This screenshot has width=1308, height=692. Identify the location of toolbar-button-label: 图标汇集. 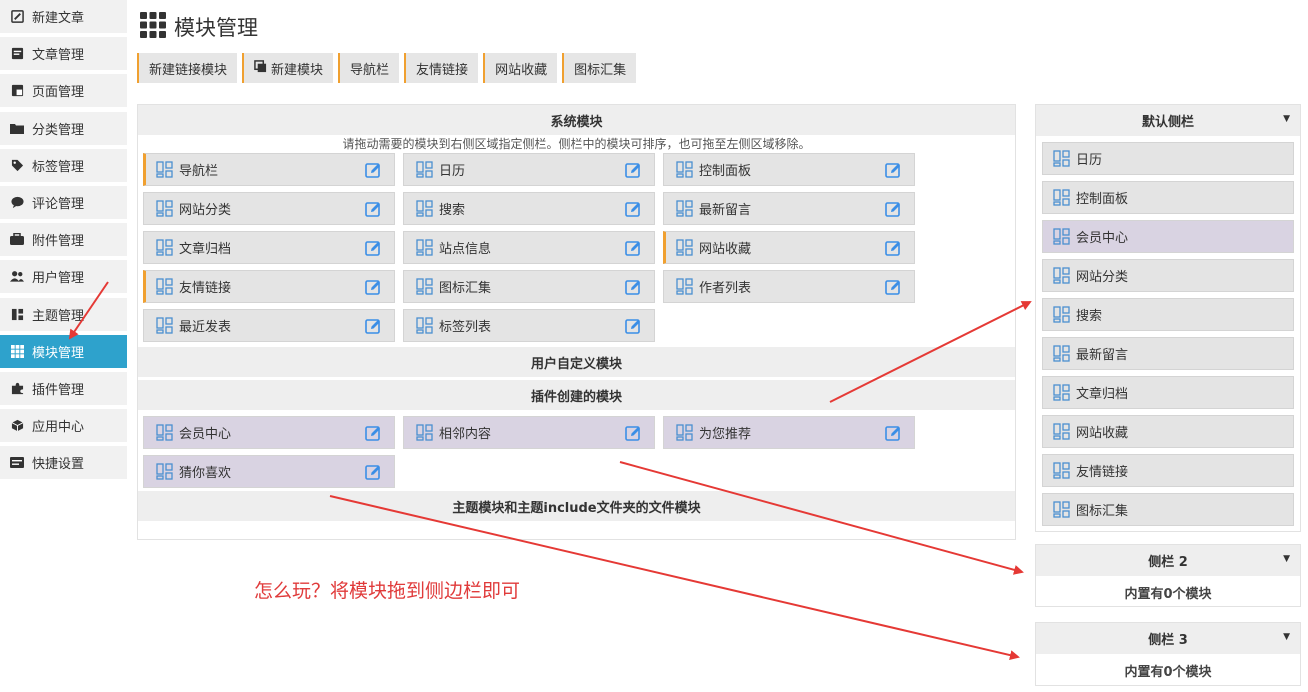
(600, 70).